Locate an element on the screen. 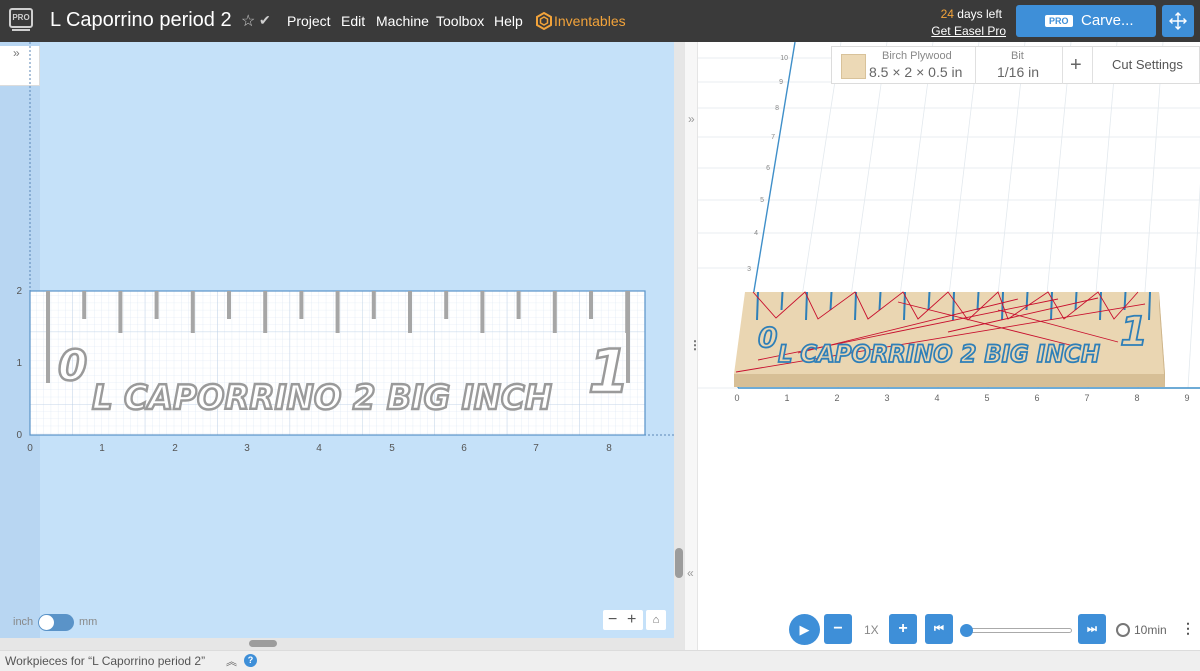 The image size is (1200, 671). get-easel-pro-link: Get Easel Pro is located at coordinates (953, 31).